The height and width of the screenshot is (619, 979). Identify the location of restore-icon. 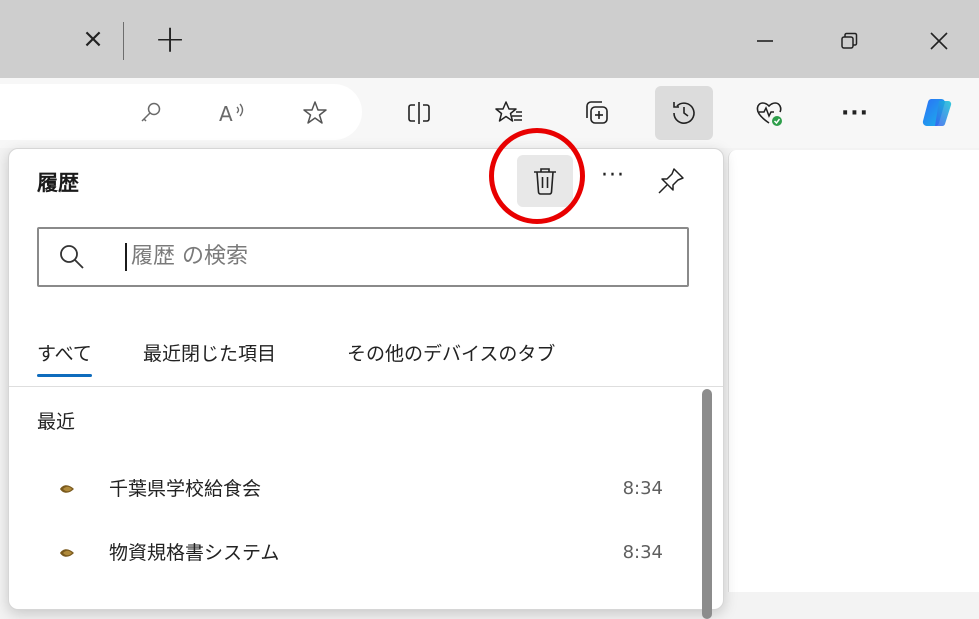
(849, 40).